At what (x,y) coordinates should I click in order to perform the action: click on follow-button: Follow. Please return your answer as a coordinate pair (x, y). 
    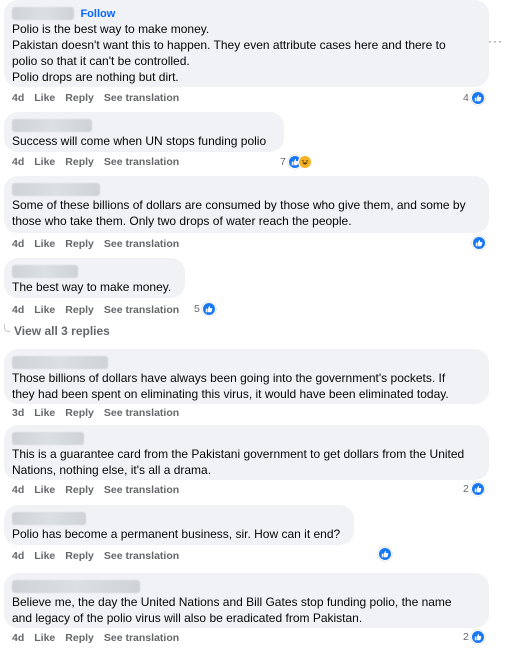
    Looking at the image, I should click on (97, 14).